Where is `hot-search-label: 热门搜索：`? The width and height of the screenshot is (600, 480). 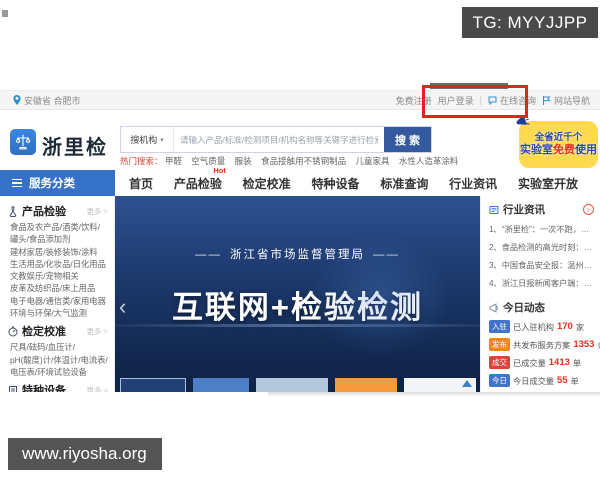
hot-search-label: 热门搜索： is located at coordinates (141, 161).